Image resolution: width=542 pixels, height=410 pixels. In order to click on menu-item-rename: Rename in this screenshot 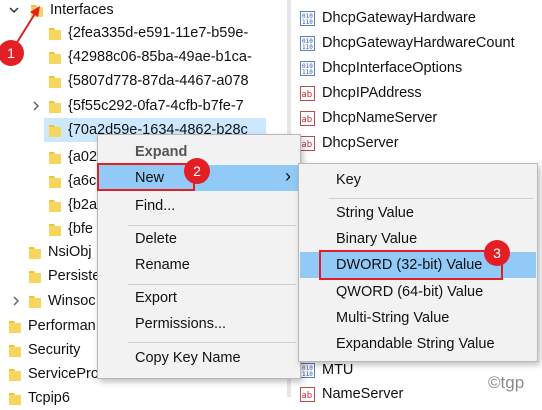, I will do `click(199, 265)`.